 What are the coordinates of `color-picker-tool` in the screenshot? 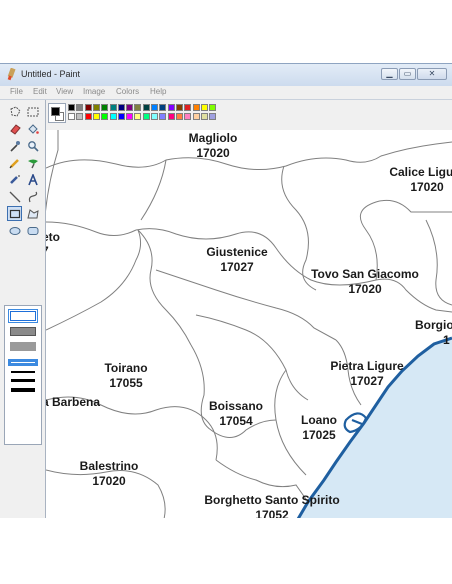 It's located at (14, 145).